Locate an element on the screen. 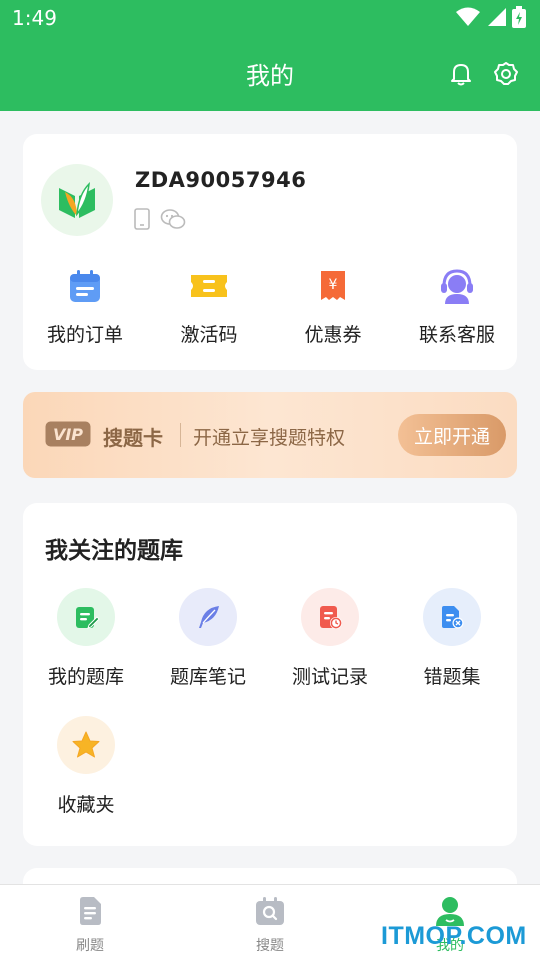  calendar-icon is located at coordinates (85, 286).